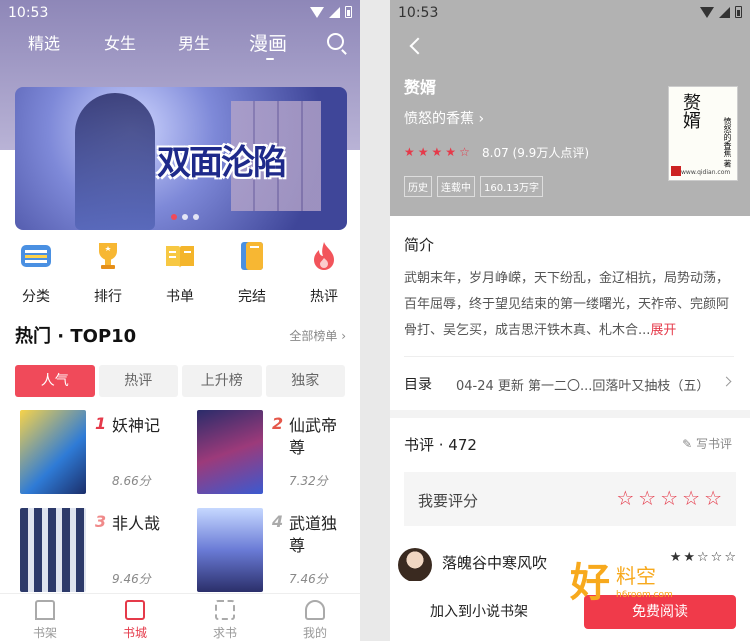 The width and height of the screenshot is (750, 641). I want to click on ranked-book-item: 4 武道独尊 7.46分, so click(278, 553).